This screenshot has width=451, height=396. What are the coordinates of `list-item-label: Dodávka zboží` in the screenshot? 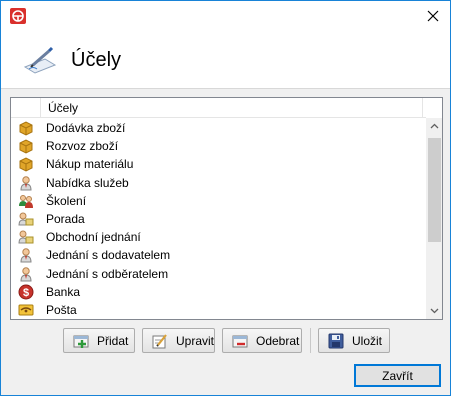 It's located at (86, 128).